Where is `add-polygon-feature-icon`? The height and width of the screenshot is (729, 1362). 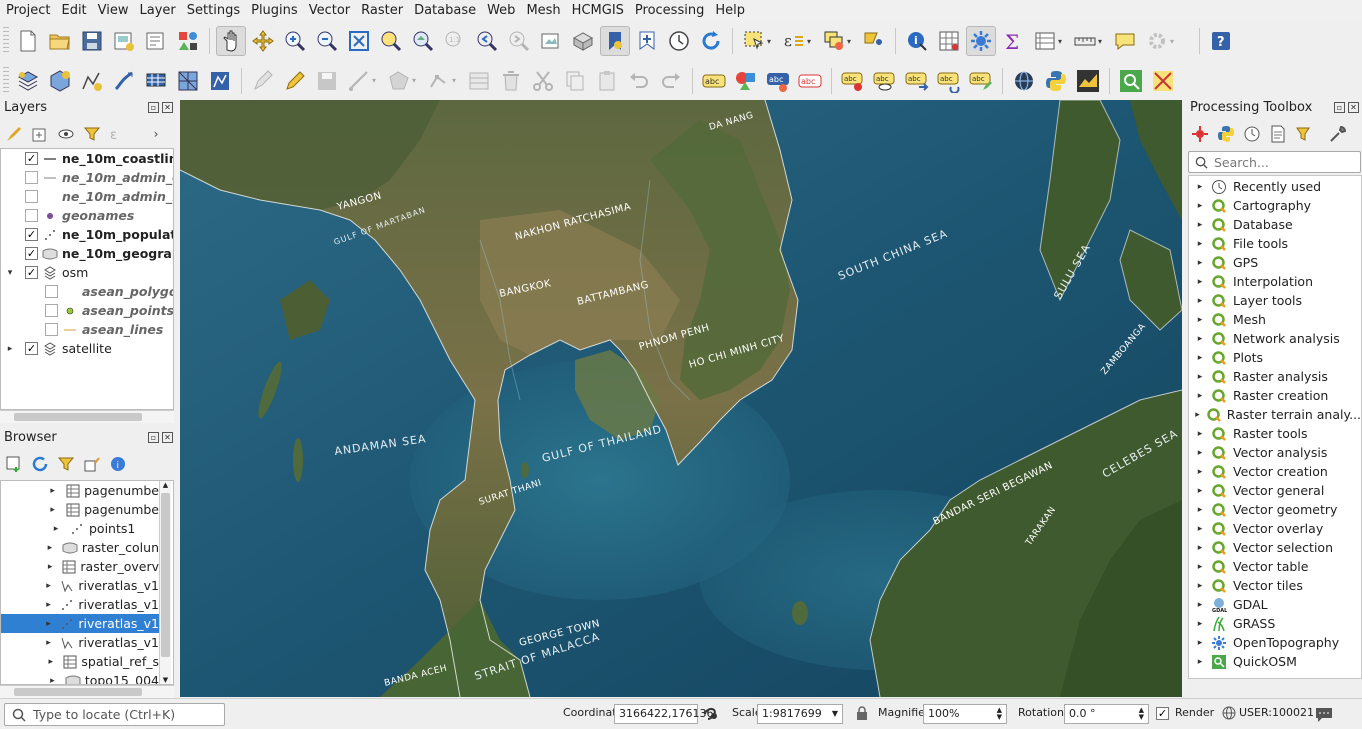 add-polygon-feature-icon is located at coordinates (399, 81).